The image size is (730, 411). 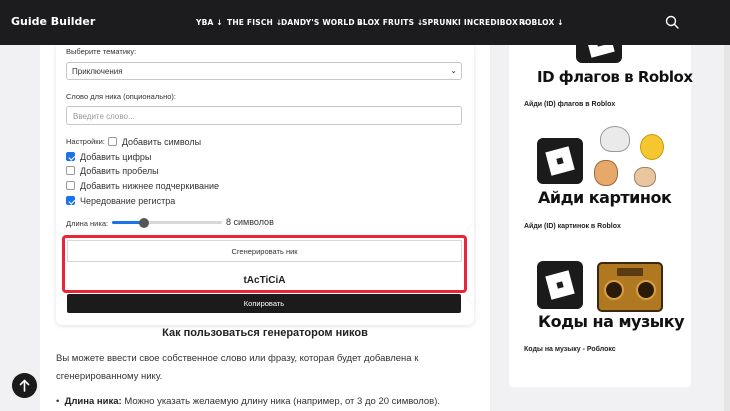 I want to click on flags-image-title: ID флагов в Roblox, so click(x=615, y=77).